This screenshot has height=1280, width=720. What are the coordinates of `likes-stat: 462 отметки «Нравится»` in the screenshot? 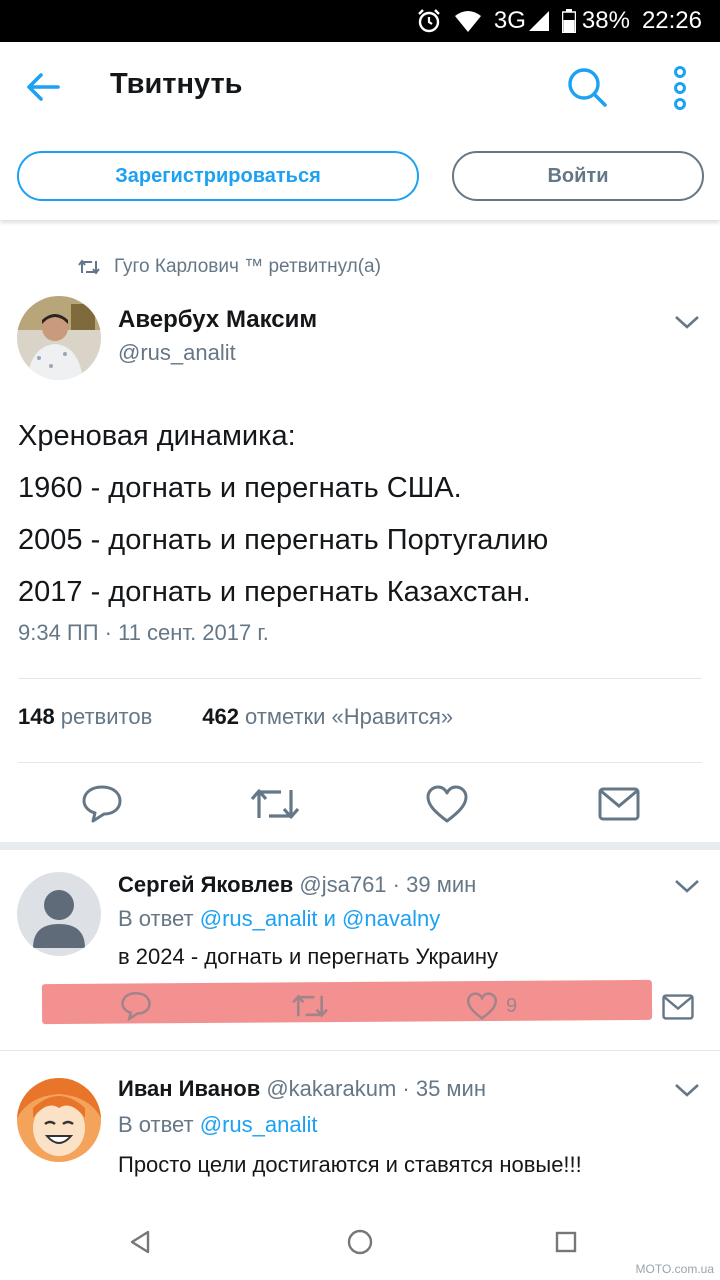 It's located at (327, 717).